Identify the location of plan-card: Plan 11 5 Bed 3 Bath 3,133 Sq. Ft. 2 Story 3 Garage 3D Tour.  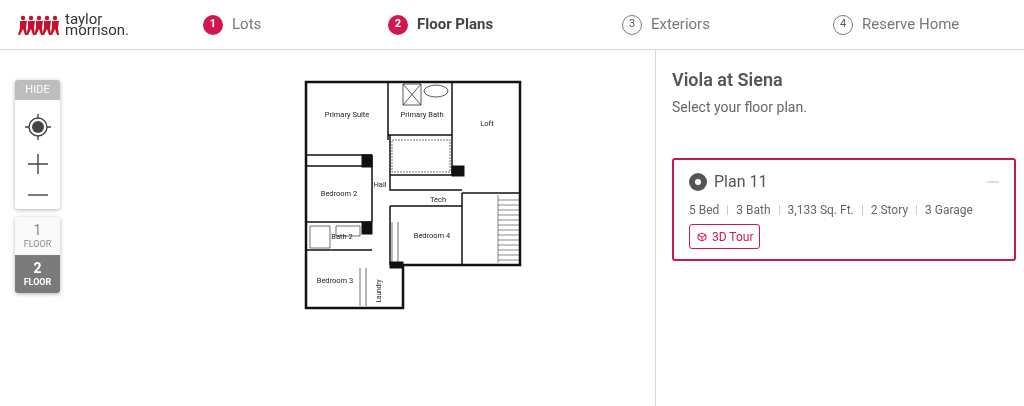
(844, 209).